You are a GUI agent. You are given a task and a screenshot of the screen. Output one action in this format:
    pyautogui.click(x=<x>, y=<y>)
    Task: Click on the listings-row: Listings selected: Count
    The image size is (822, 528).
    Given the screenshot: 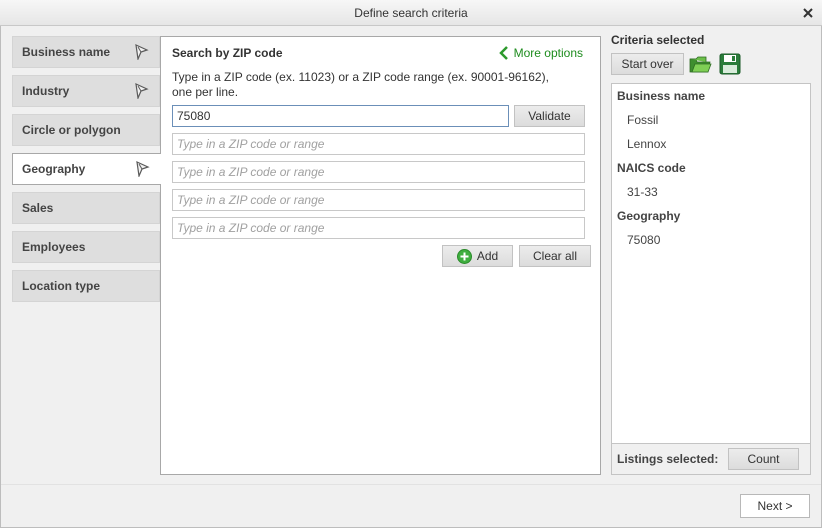 What is the action you would take?
    pyautogui.click(x=711, y=459)
    